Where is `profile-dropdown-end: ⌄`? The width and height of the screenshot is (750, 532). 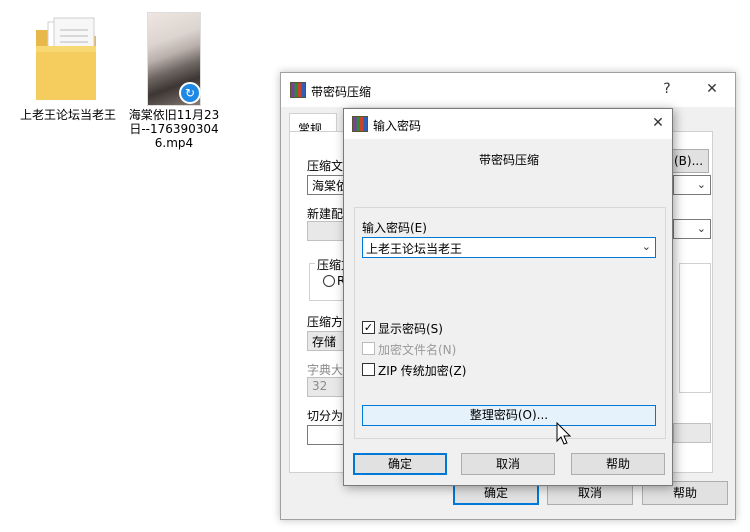 profile-dropdown-end: ⌄ is located at coordinates (692, 229).